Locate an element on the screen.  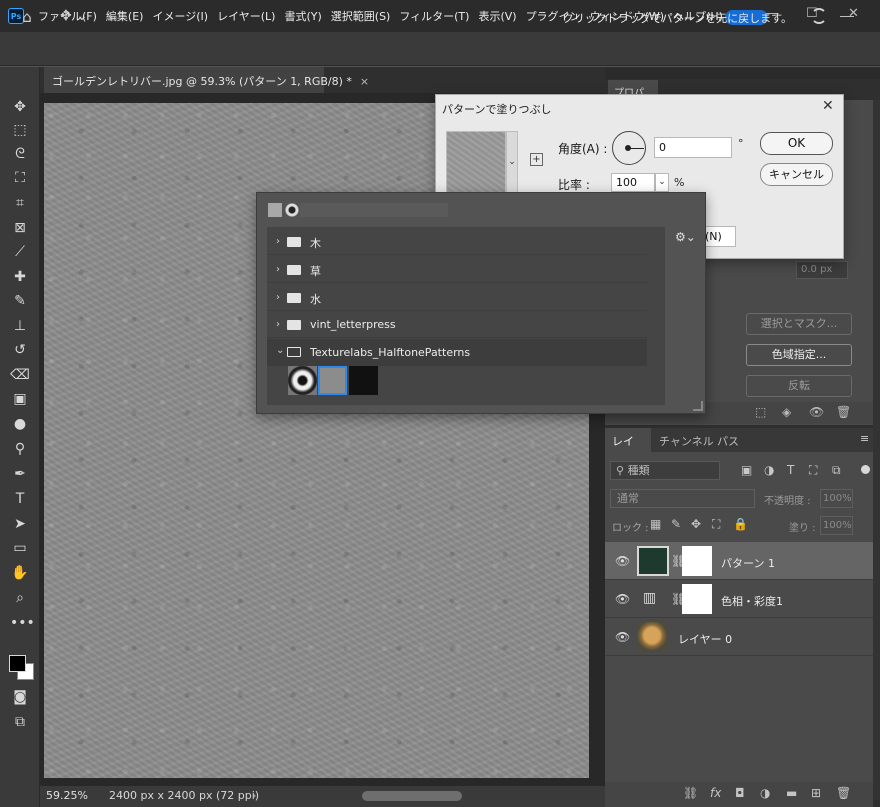
filter-smart-icon: ⧉ is located at coordinates (836, 470).